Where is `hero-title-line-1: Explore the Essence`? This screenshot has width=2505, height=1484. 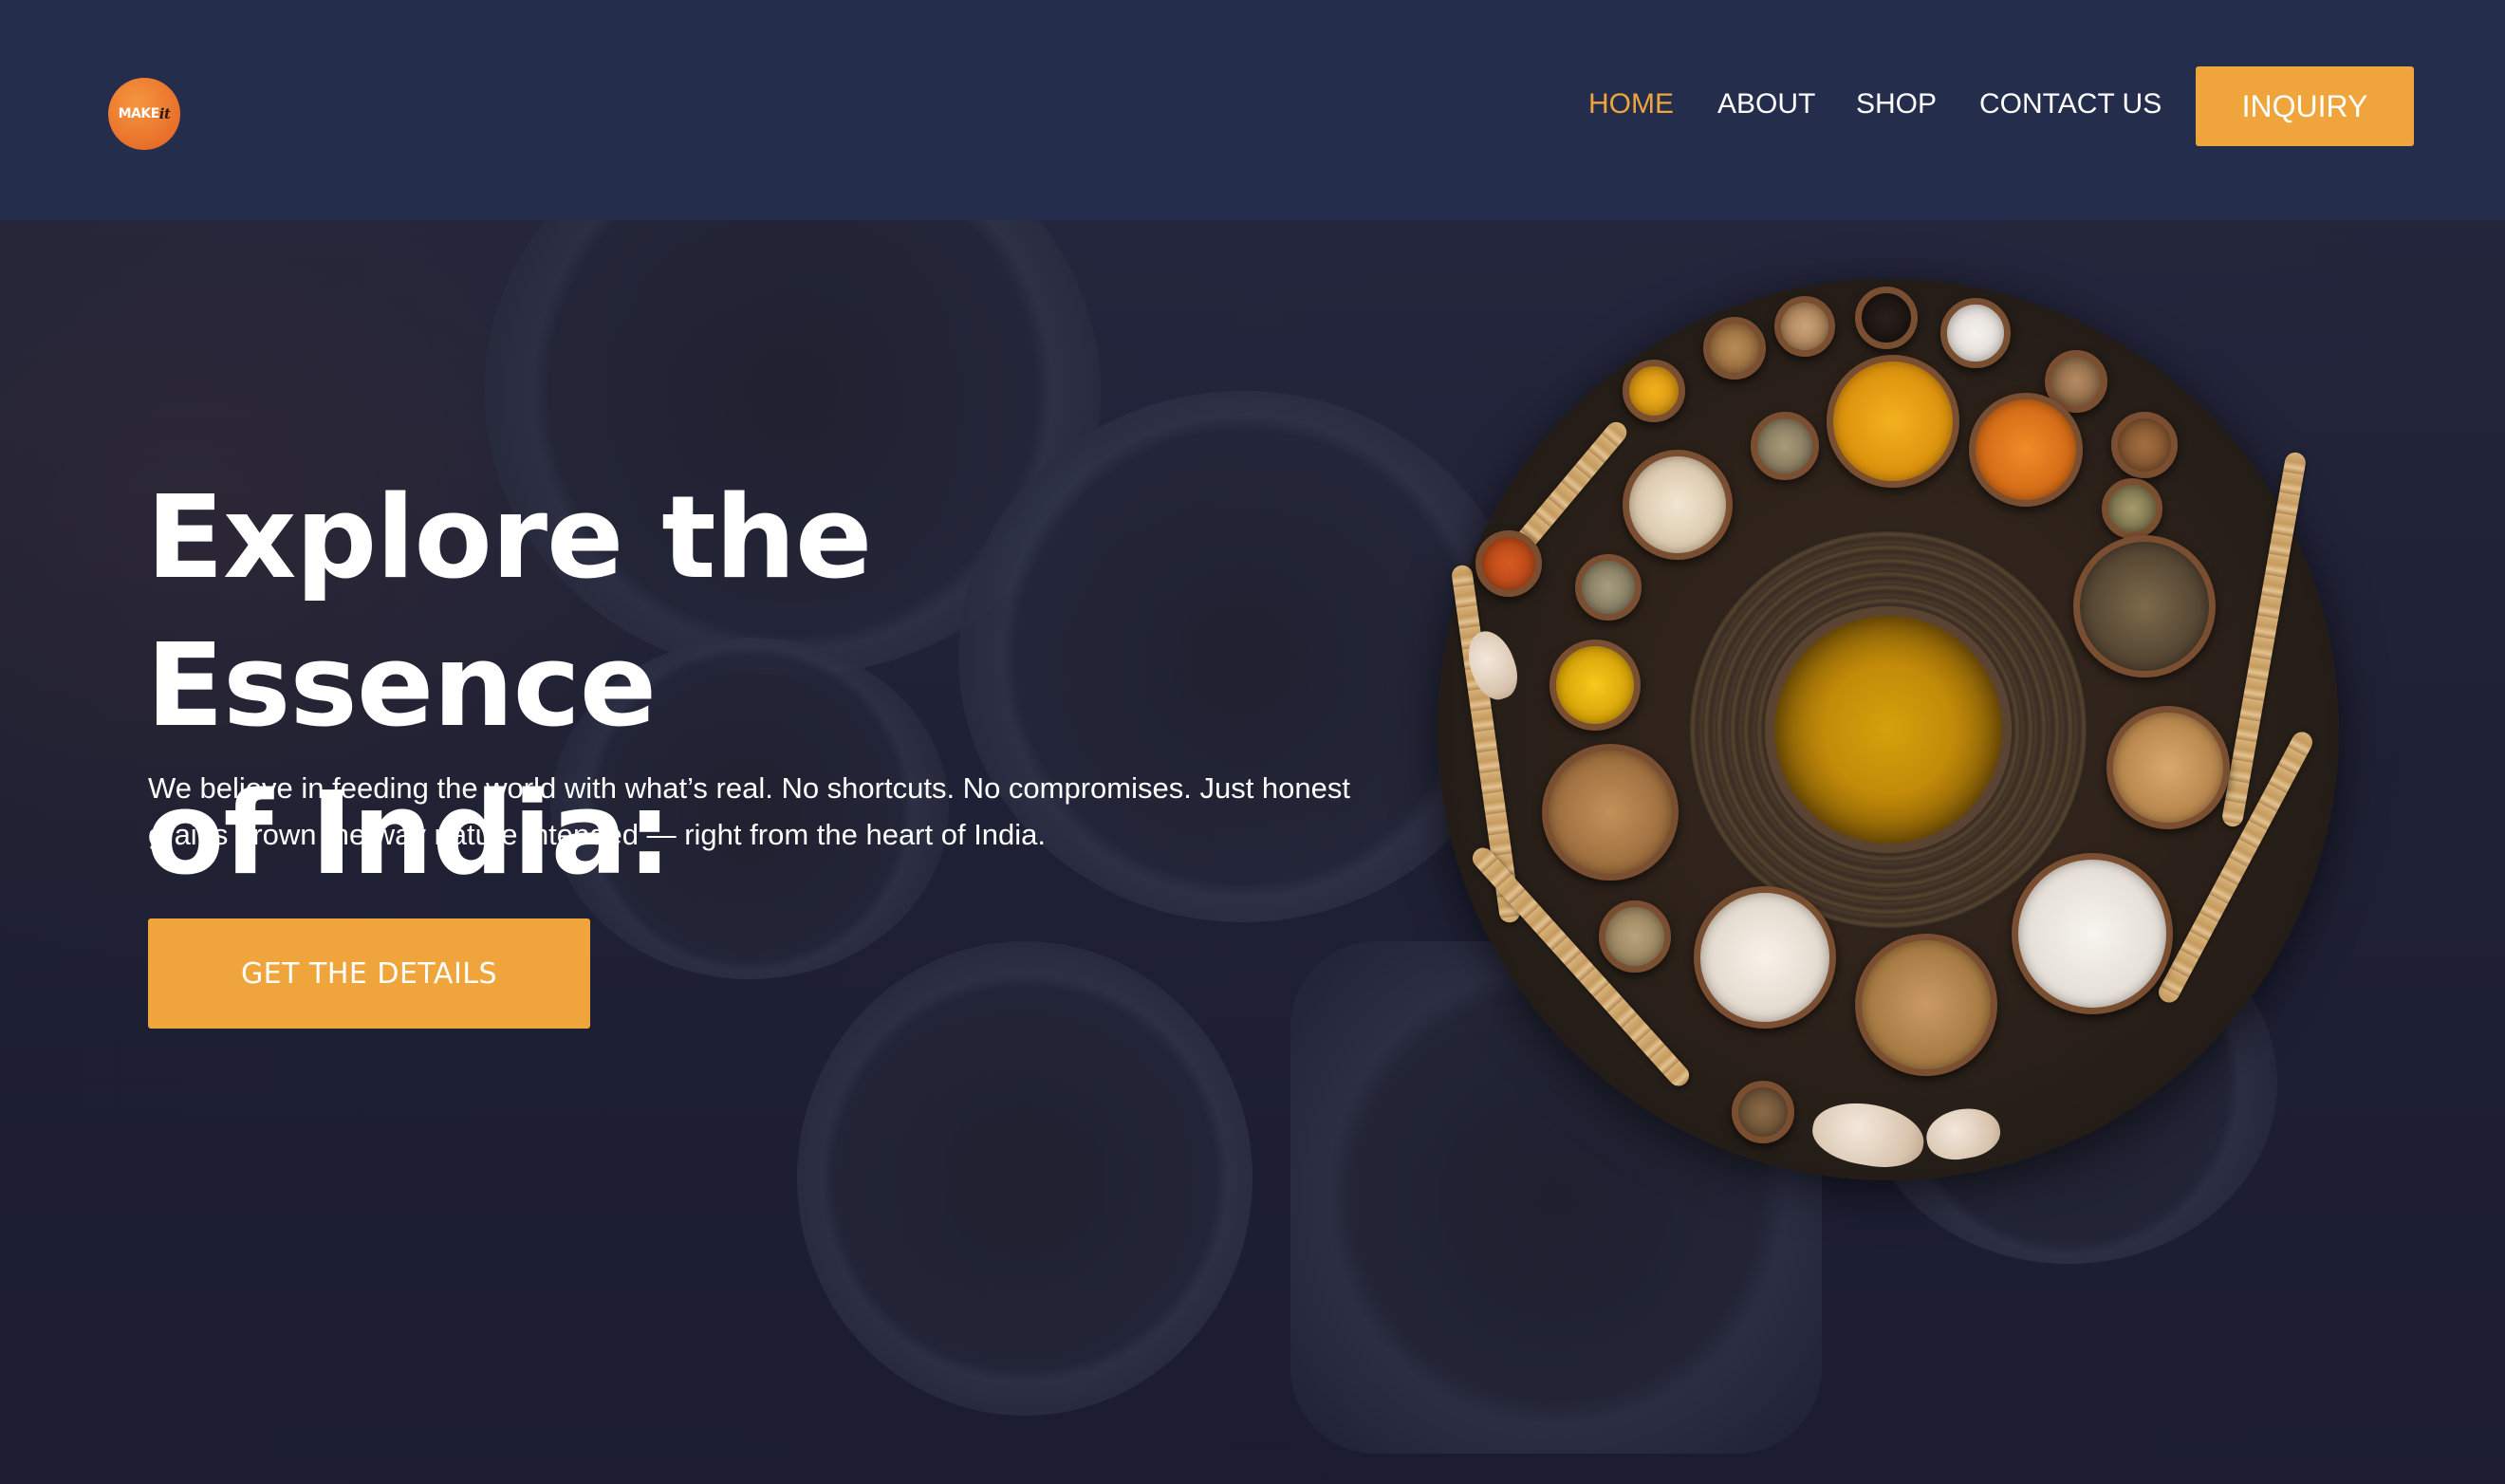
hero-title-line-1: Explore the Essence is located at coordinates (509, 612).